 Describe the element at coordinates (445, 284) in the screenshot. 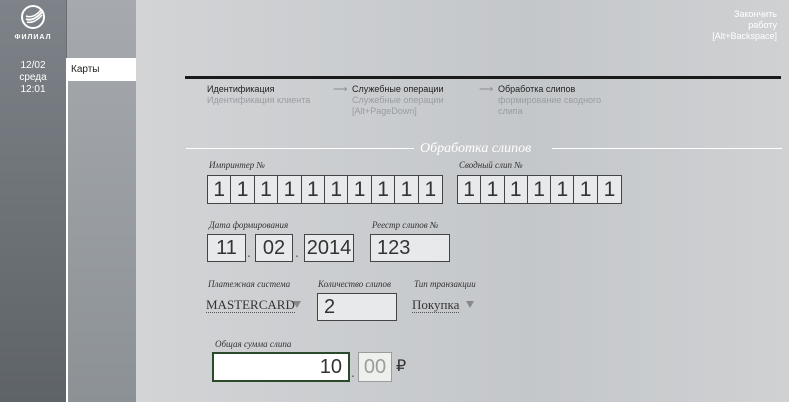

I see `transaction-type-label: Тип транзакции` at that location.